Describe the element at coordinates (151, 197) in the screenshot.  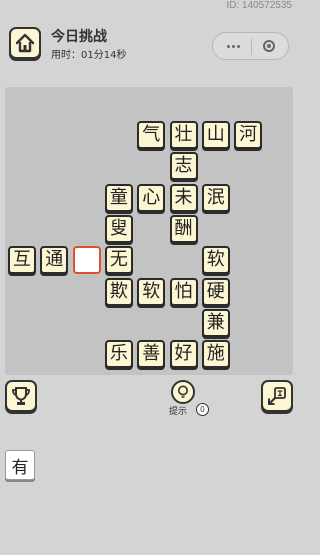
I see `word-tile: 心` at that location.